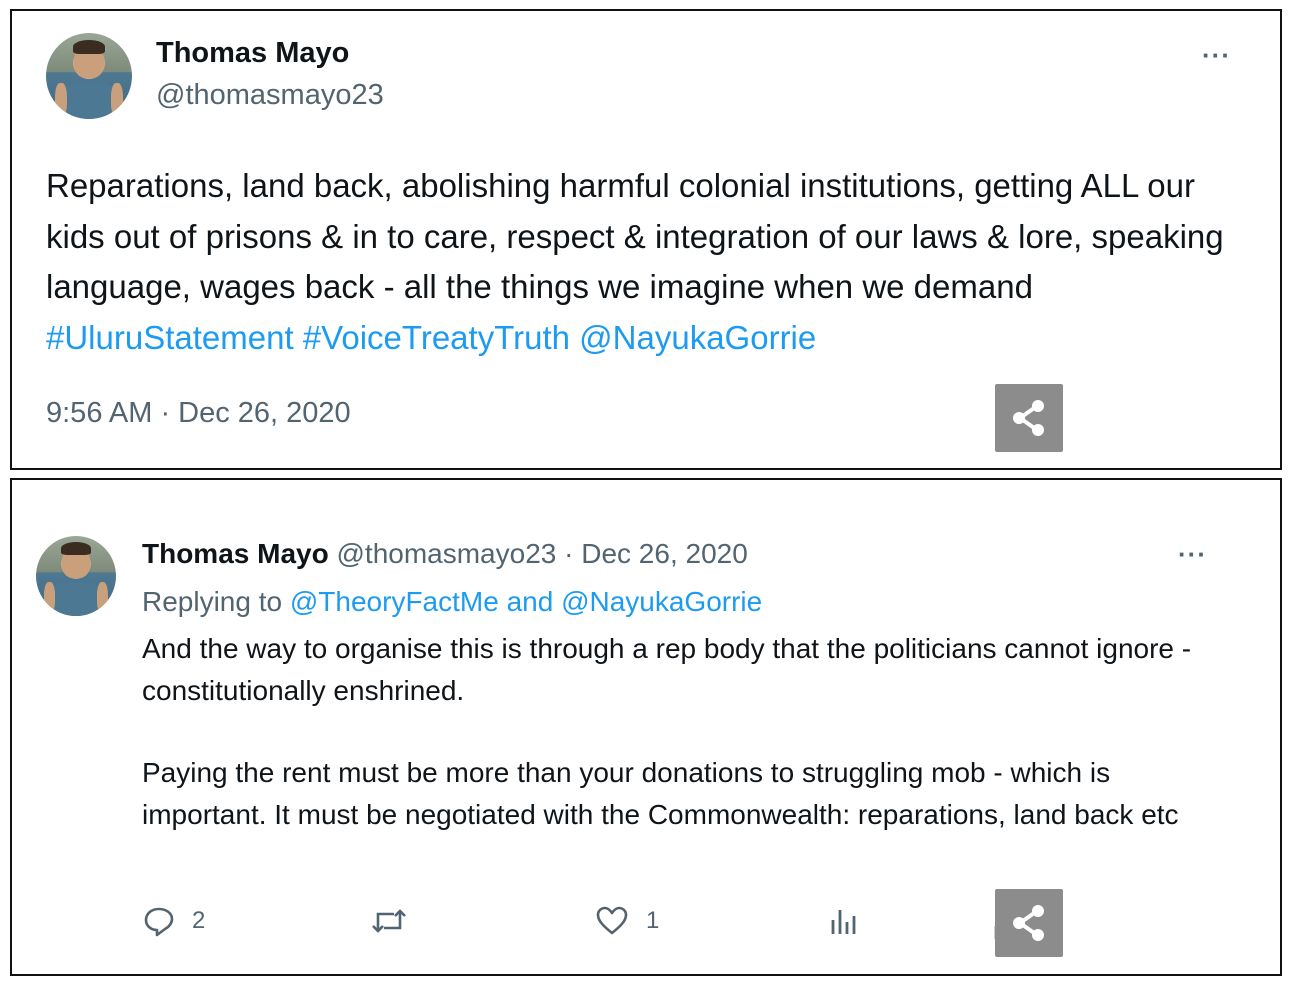  I want to click on reply-count: 2, so click(199, 920).